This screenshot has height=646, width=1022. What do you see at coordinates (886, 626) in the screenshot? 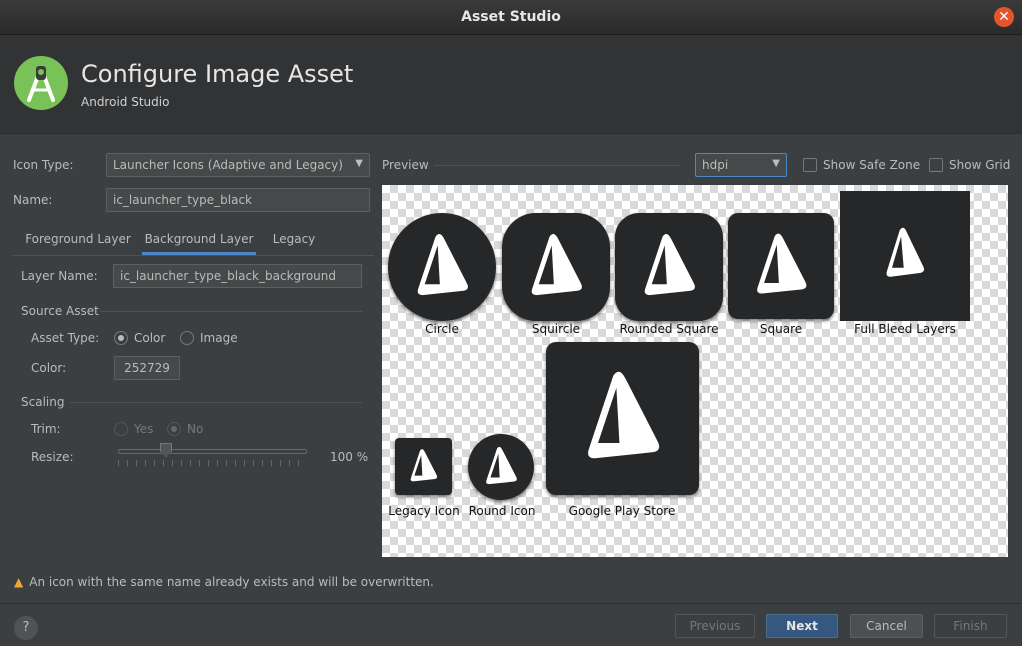
I see `cancel-button: Cancel` at bounding box center [886, 626].